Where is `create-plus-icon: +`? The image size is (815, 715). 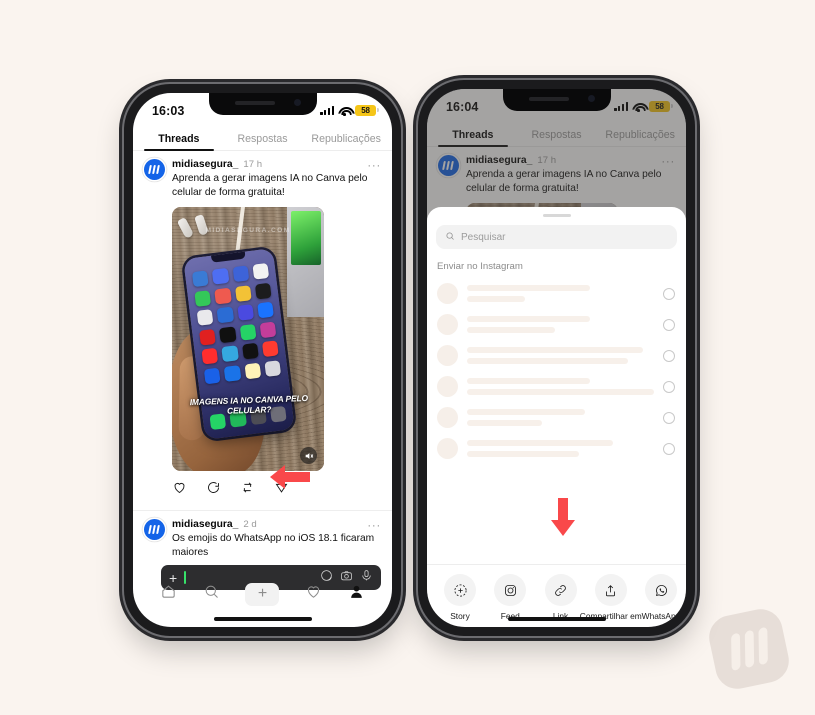
create-plus-icon: + is located at coordinates (262, 594).